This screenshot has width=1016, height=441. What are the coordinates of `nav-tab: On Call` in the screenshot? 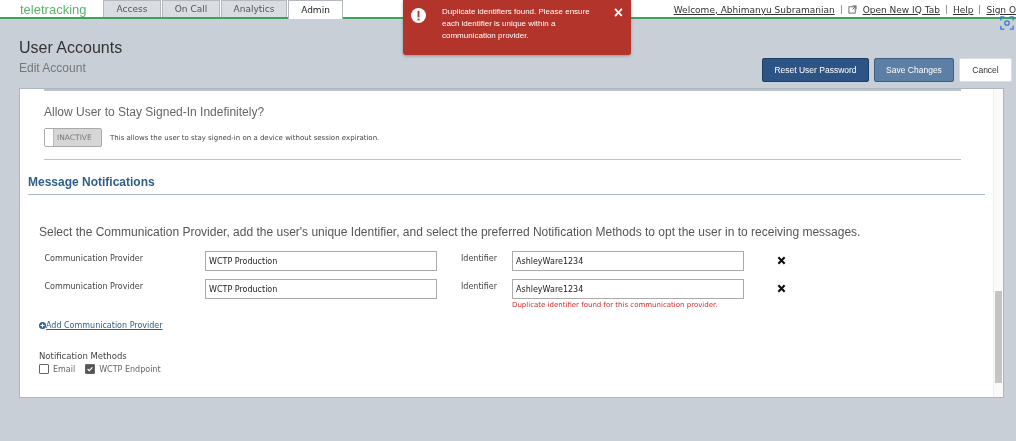 It's located at (191, 8).